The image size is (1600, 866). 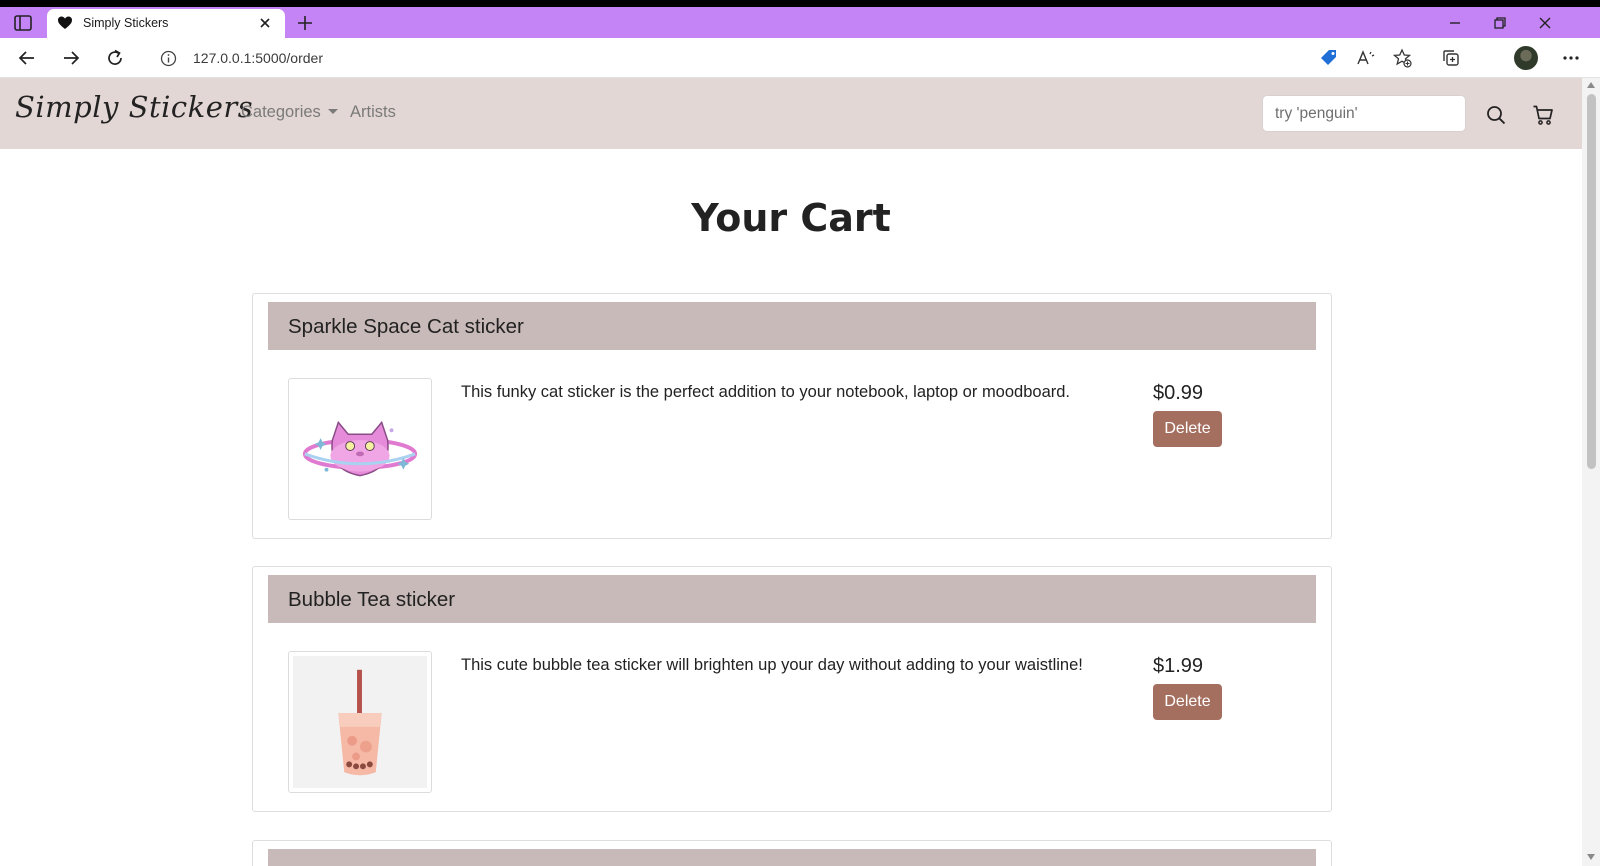 I want to click on address-bar: 127.0.0.1:5000/order, so click(x=783, y=58).